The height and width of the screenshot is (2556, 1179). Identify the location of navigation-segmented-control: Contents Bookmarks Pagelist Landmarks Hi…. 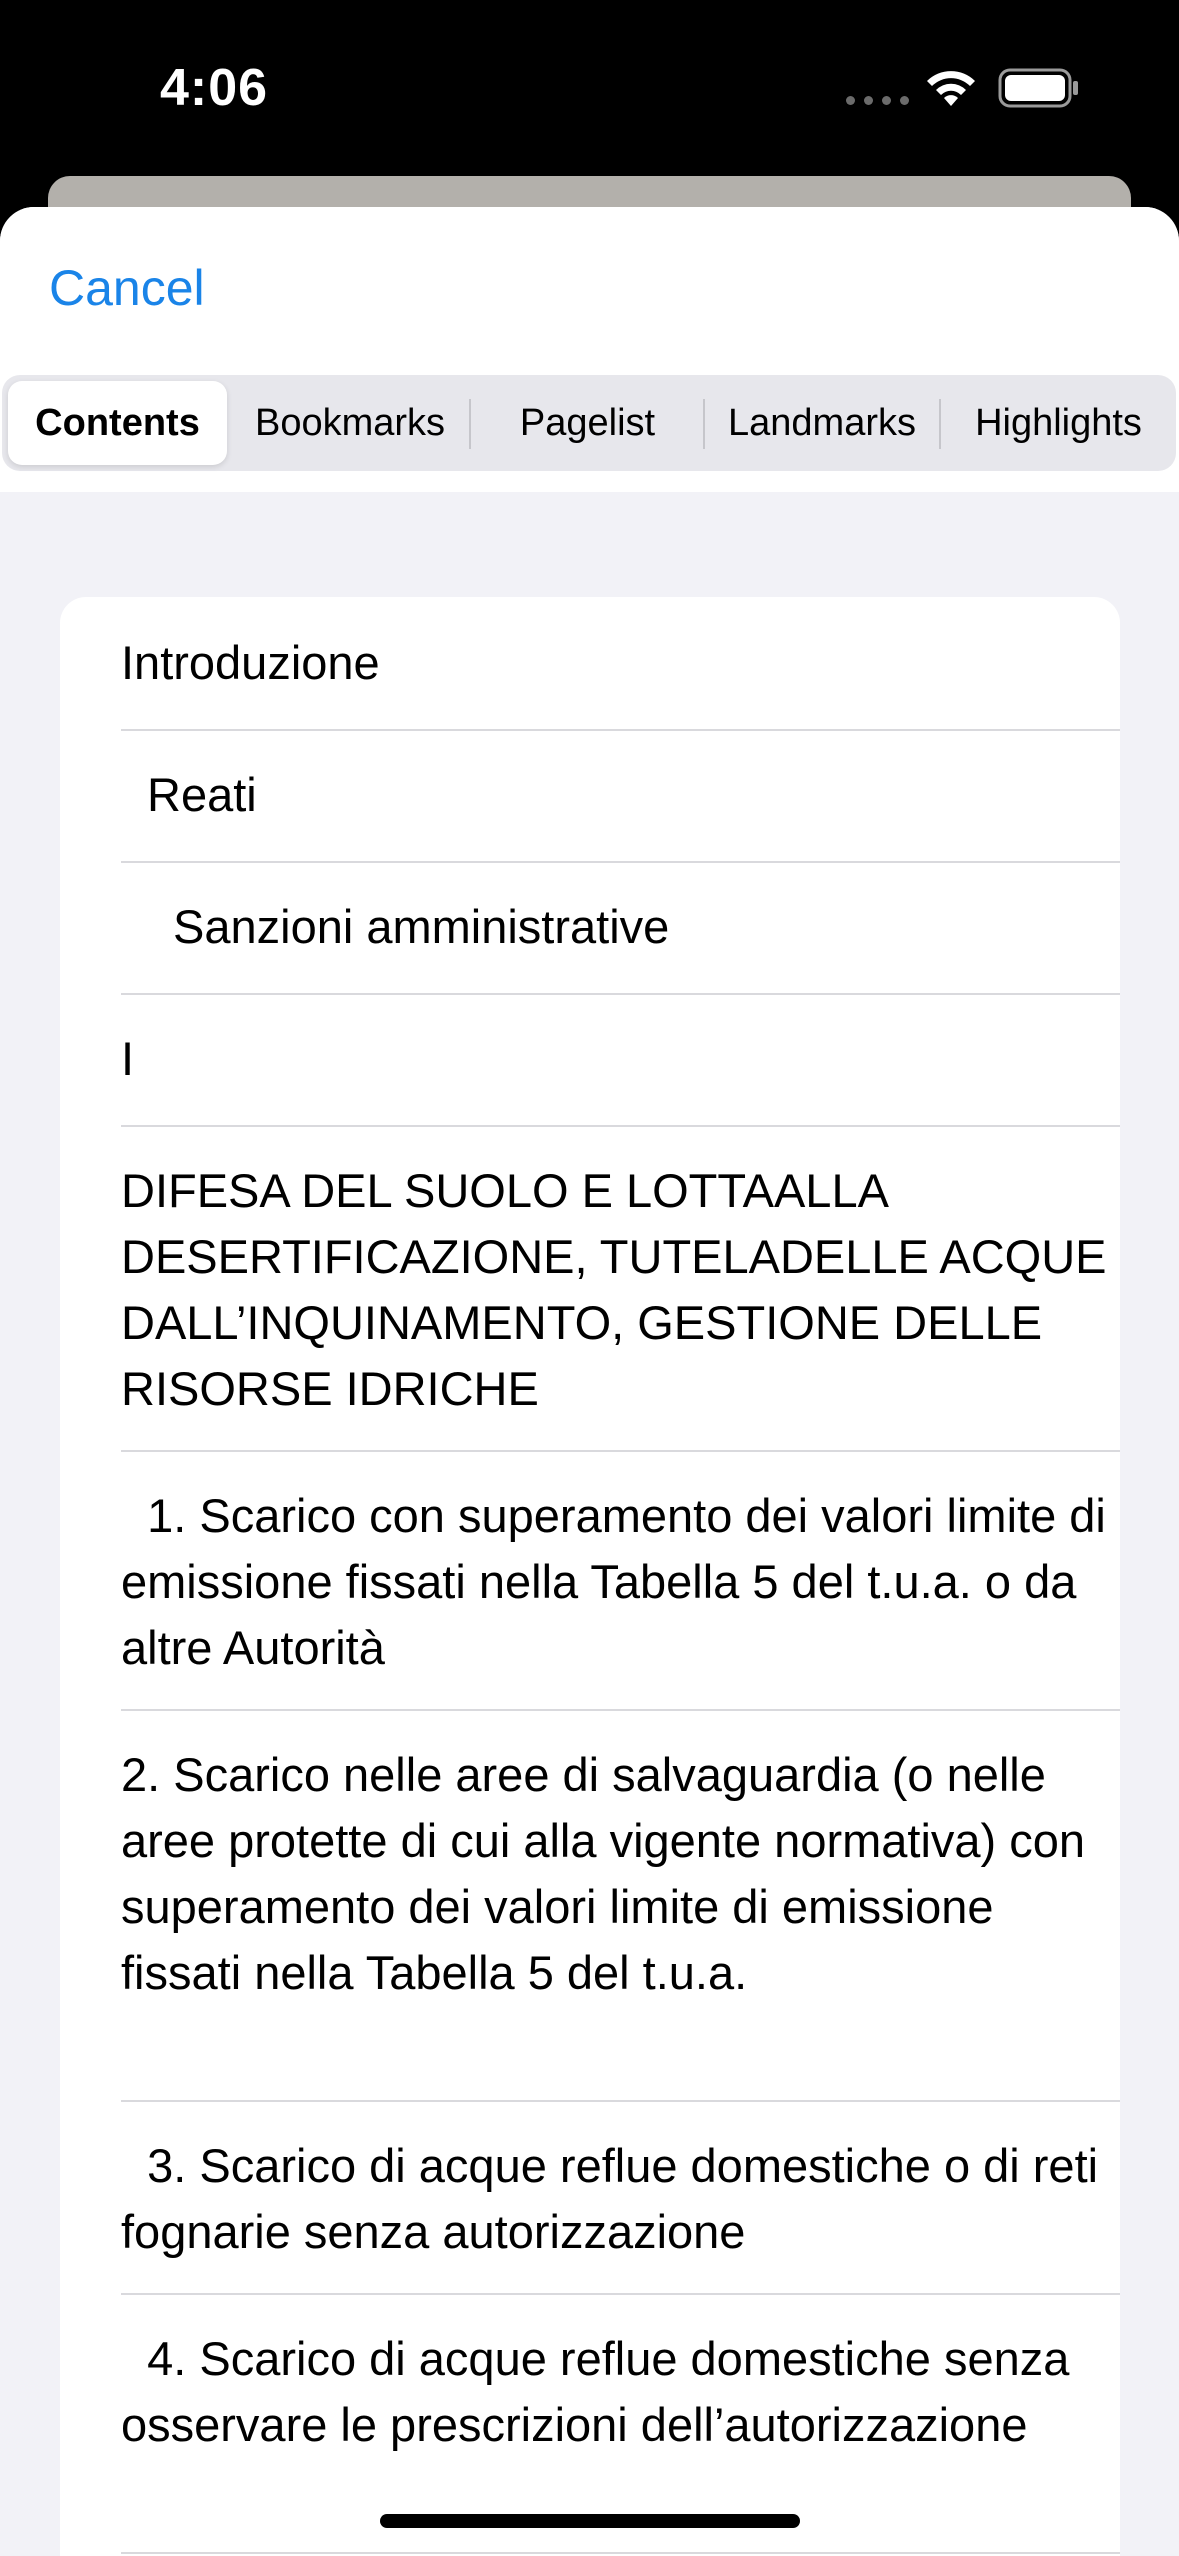
(589, 423).